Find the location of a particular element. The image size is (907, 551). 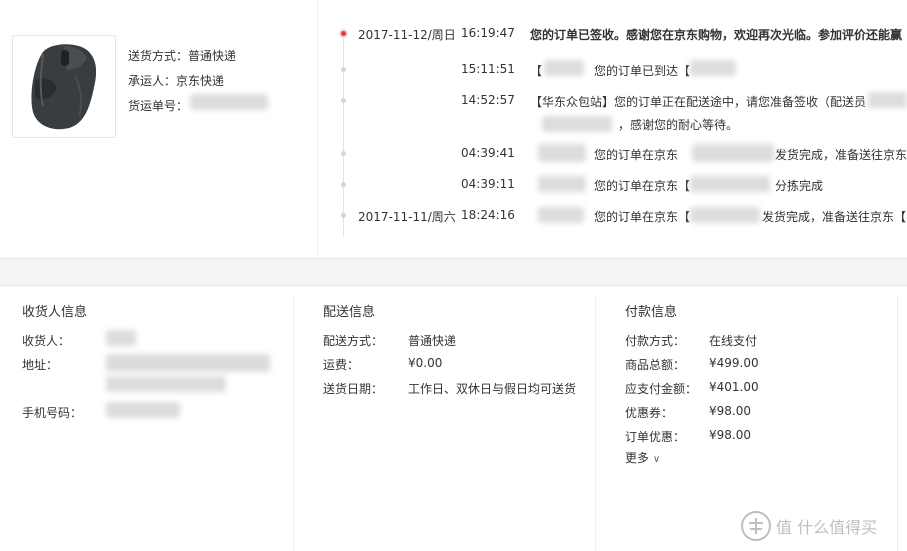

receiver-name-label: 收货人： is located at coordinates (46, 341).